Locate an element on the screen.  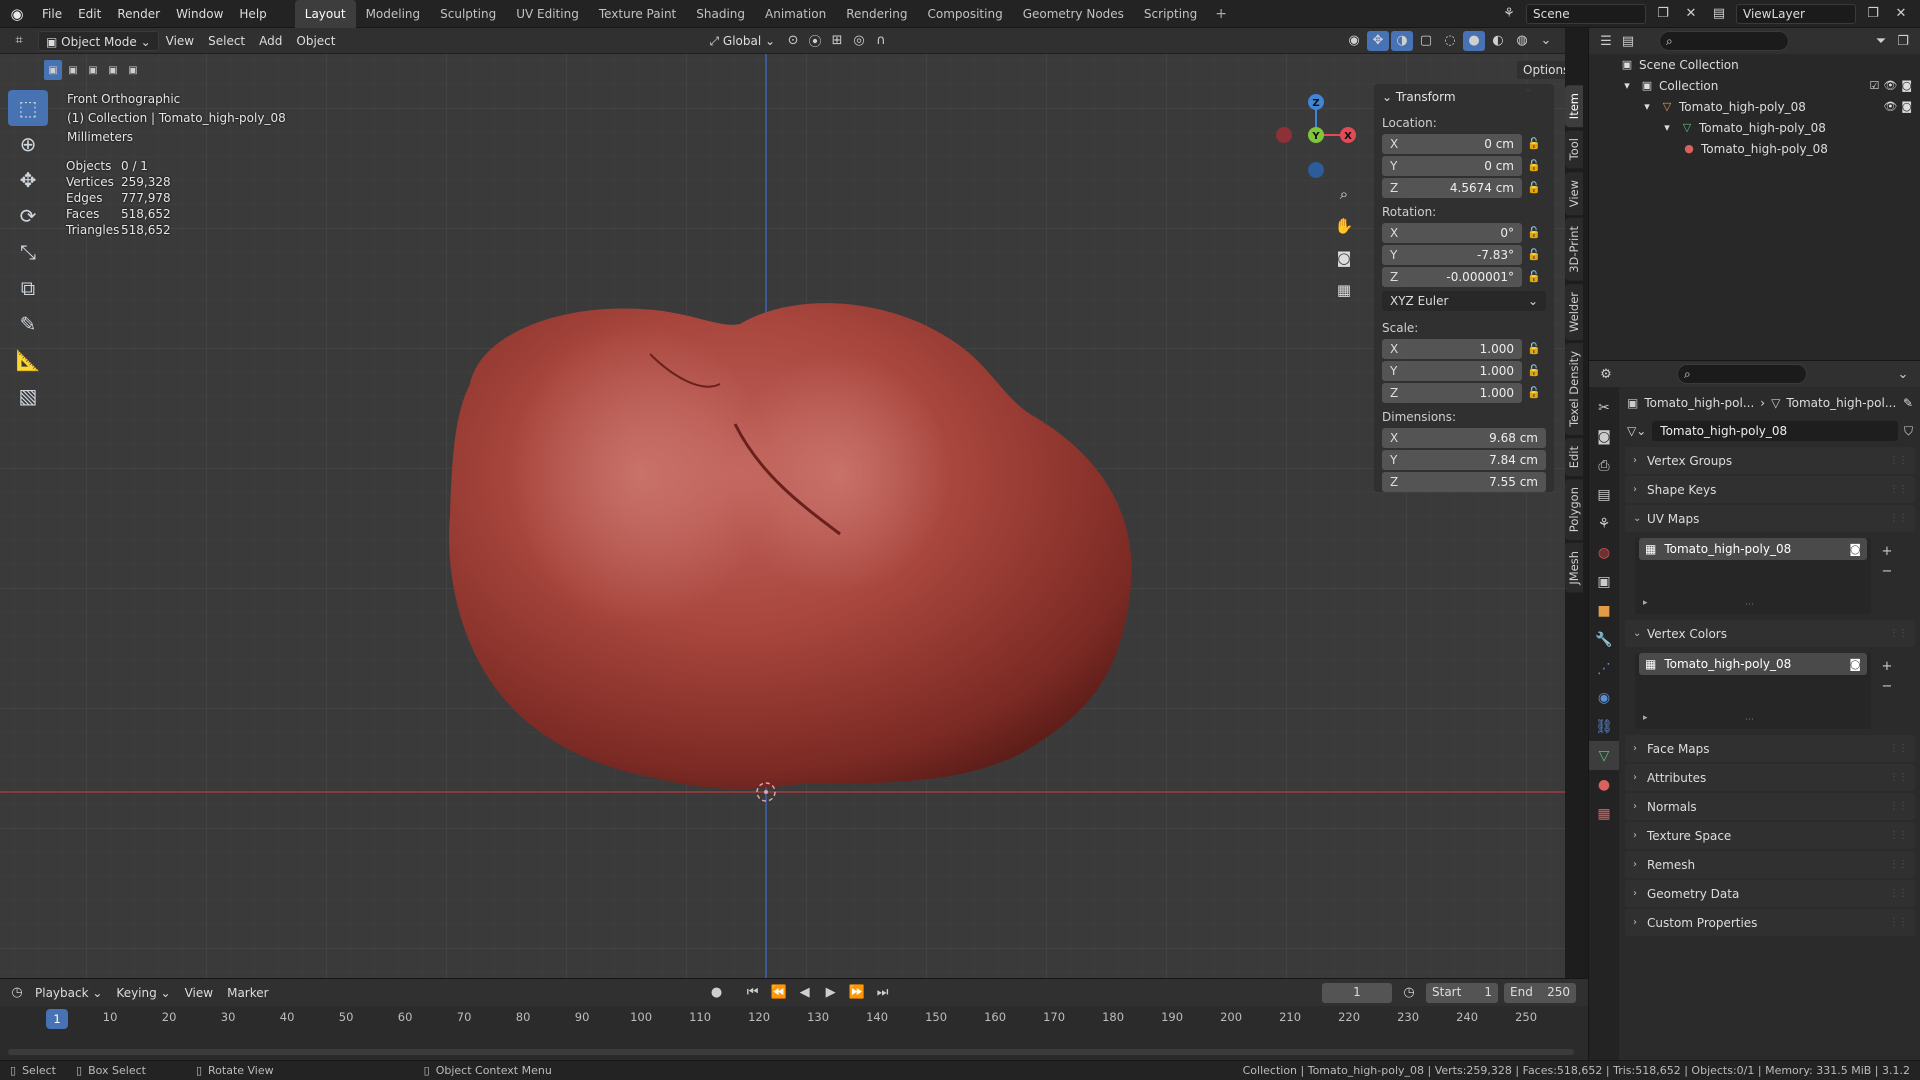
menu-file: File is located at coordinates (52, 14).